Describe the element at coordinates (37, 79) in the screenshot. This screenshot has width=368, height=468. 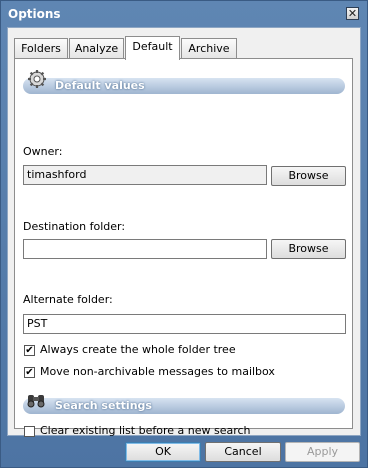
I see `gear-icon` at that location.